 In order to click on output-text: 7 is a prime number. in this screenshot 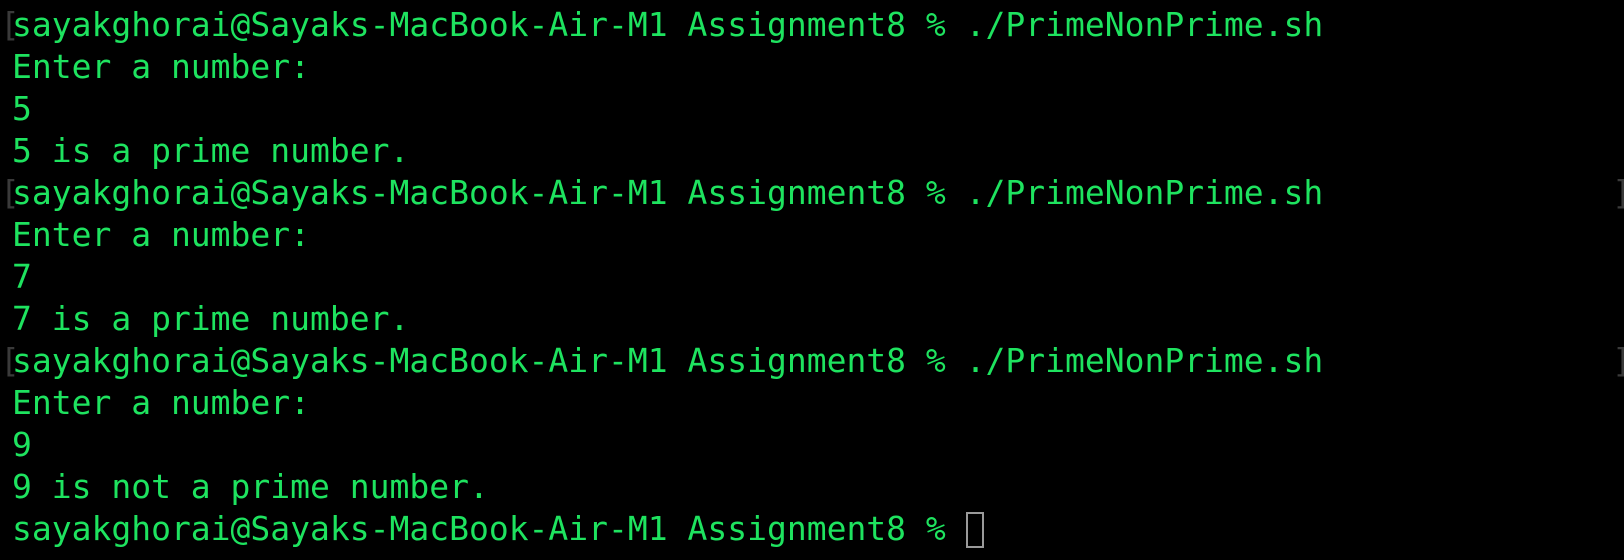, I will do `click(211, 318)`.